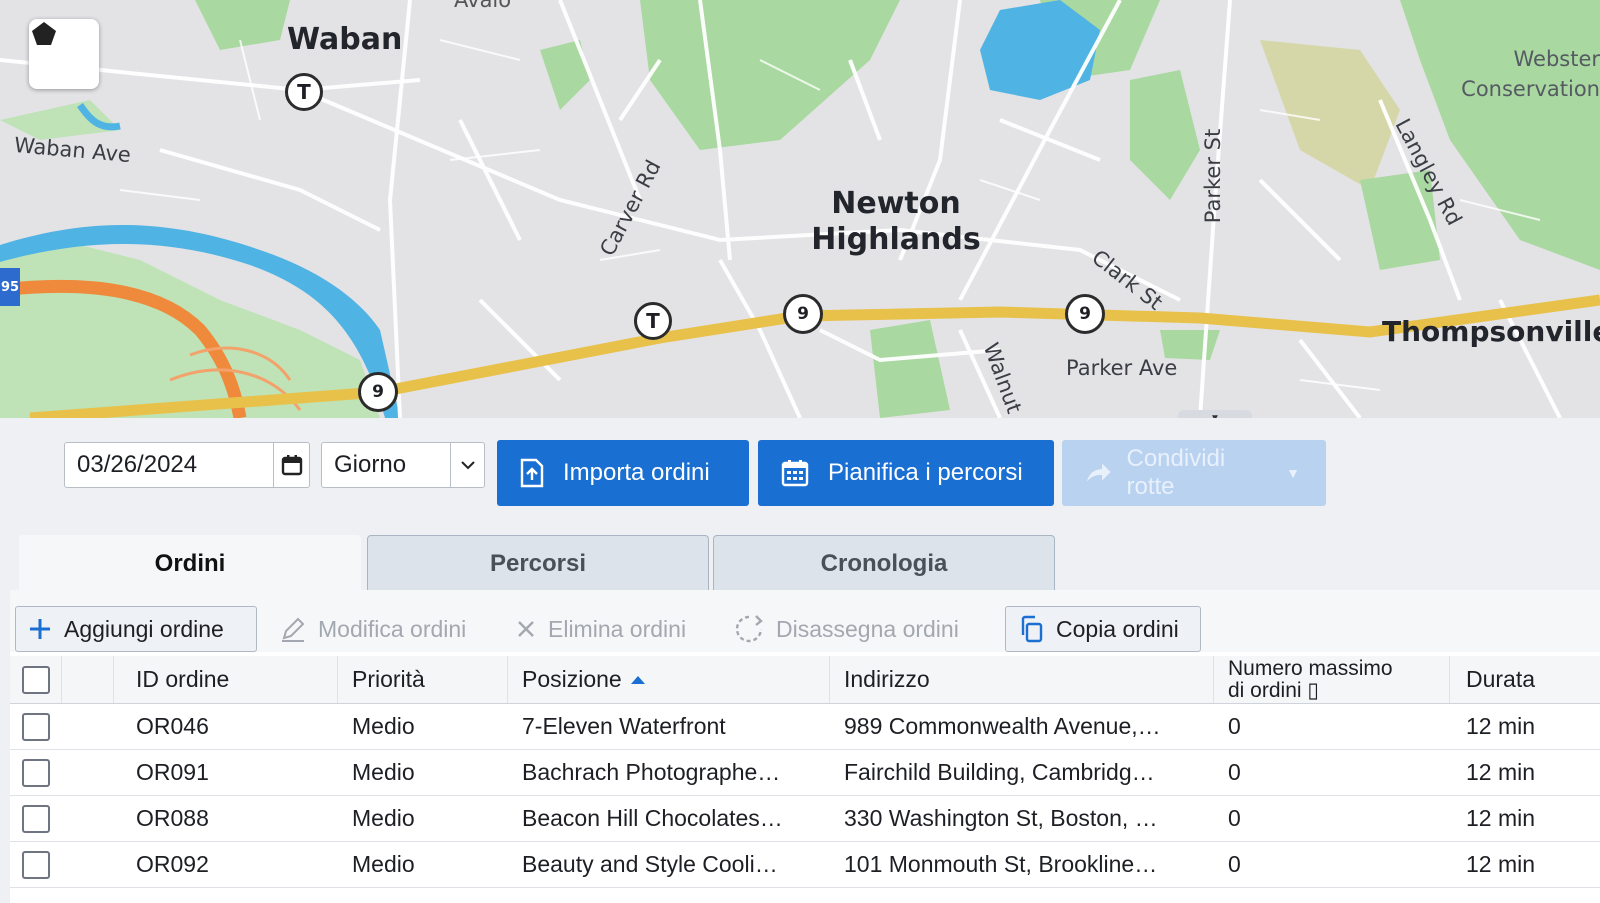 This screenshot has width=1600, height=903. Describe the element at coordinates (88, 679) in the screenshot. I see `spacer-column` at that location.